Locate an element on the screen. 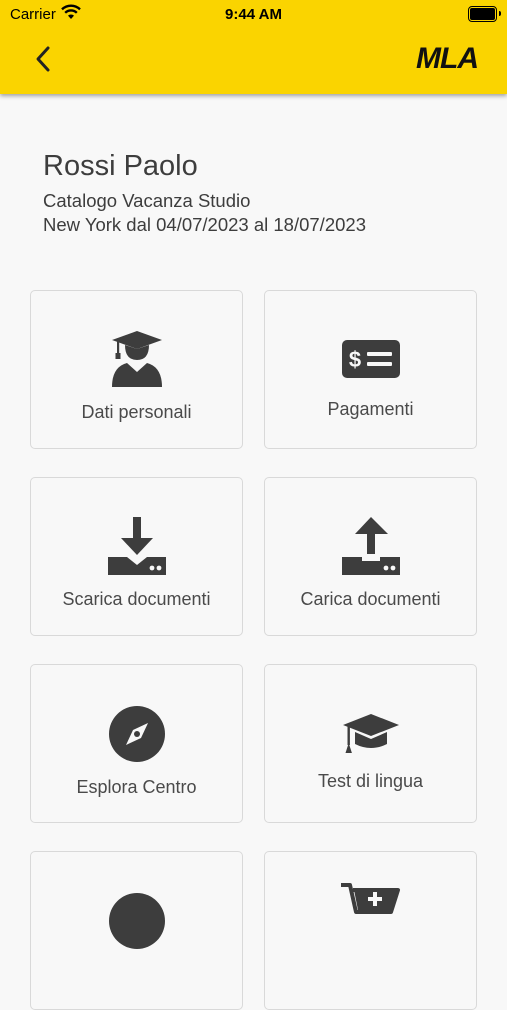  program-dates: New York dal 04/07/2023 al 18/07/2023 is located at coordinates (204, 224).